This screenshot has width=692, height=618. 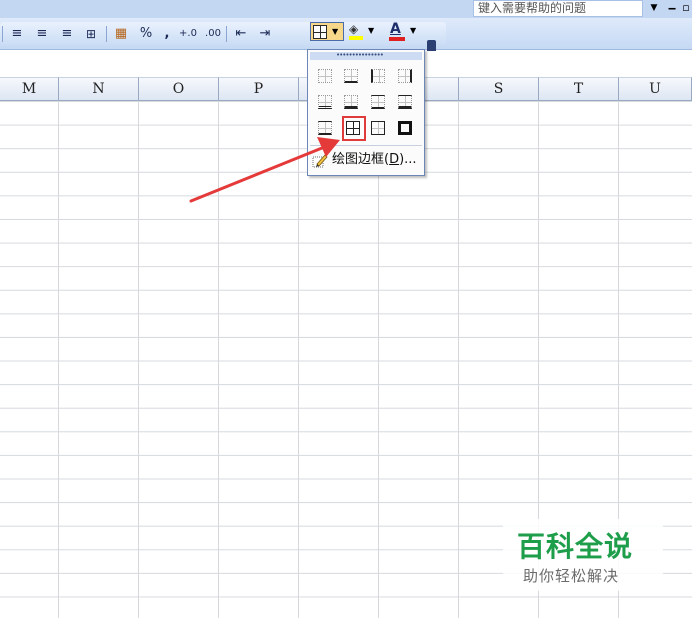 What do you see at coordinates (360, 55) in the screenshot?
I see `grip-dots-icon: •••••••••••••••` at bounding box center [360, 55].